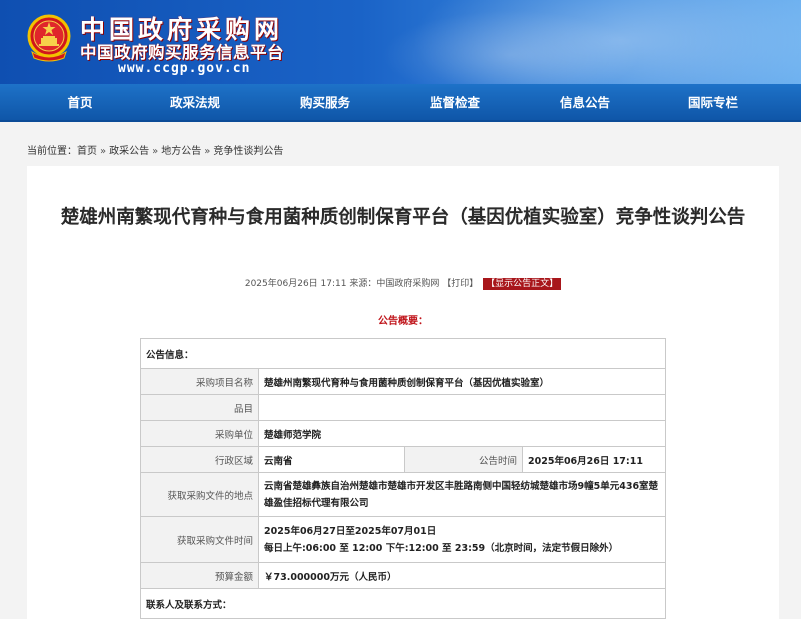 This screenshot has height=619, width=801. Describe the element at coordinates (594, 459) in the screenshot. I see `publish-time-value: 2025年06月26日 17:11` at that location.